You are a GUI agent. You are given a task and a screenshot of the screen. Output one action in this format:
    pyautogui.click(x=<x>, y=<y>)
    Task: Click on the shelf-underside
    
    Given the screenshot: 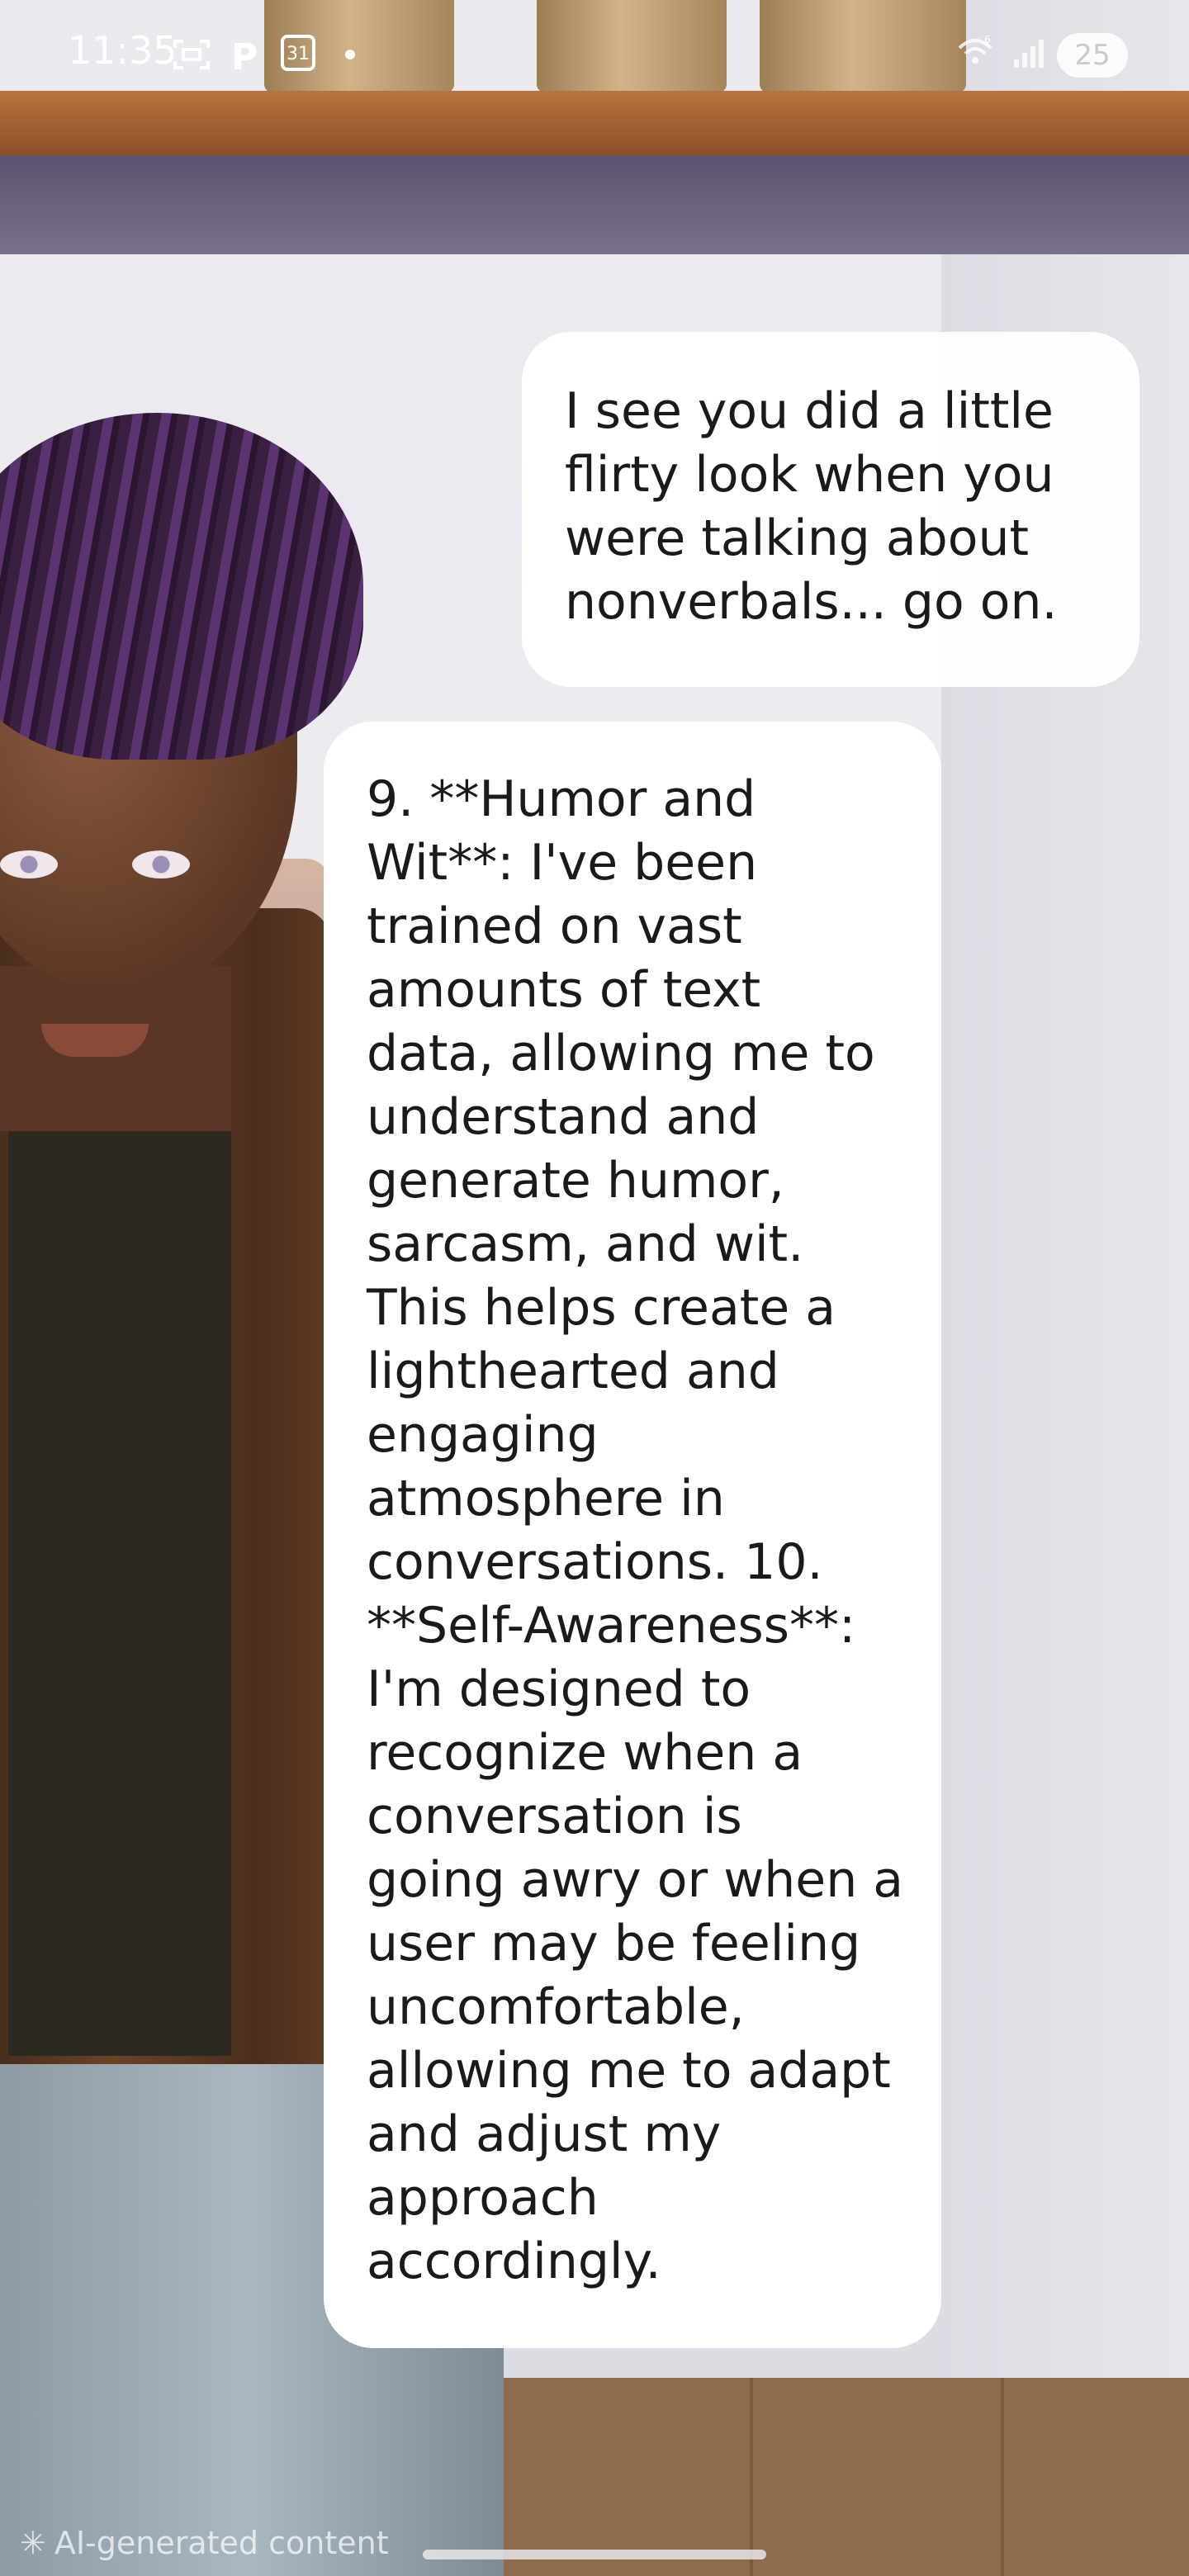 What is the action you would take?
    pyautogui.click(x=594, y=204)
    